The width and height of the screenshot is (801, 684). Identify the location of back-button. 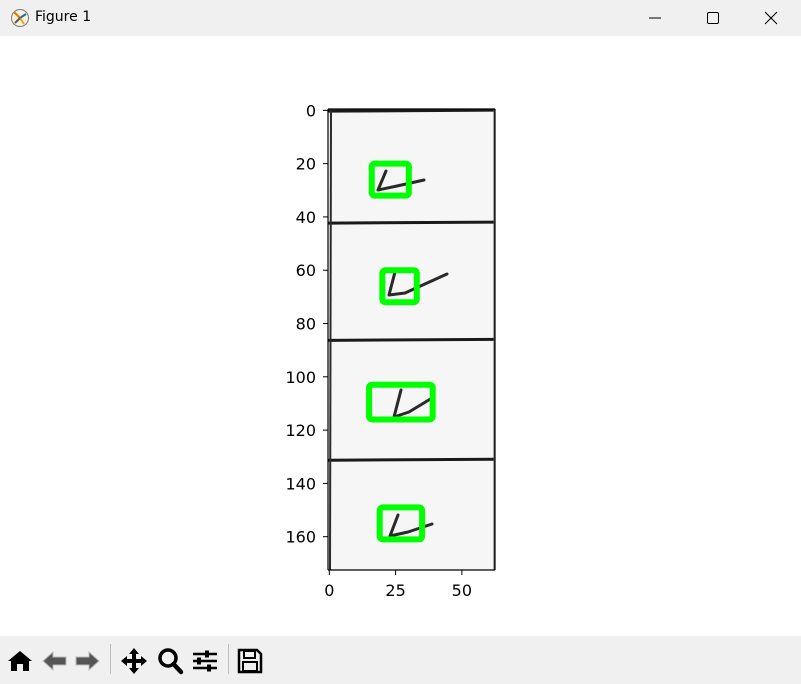
(55, 661).